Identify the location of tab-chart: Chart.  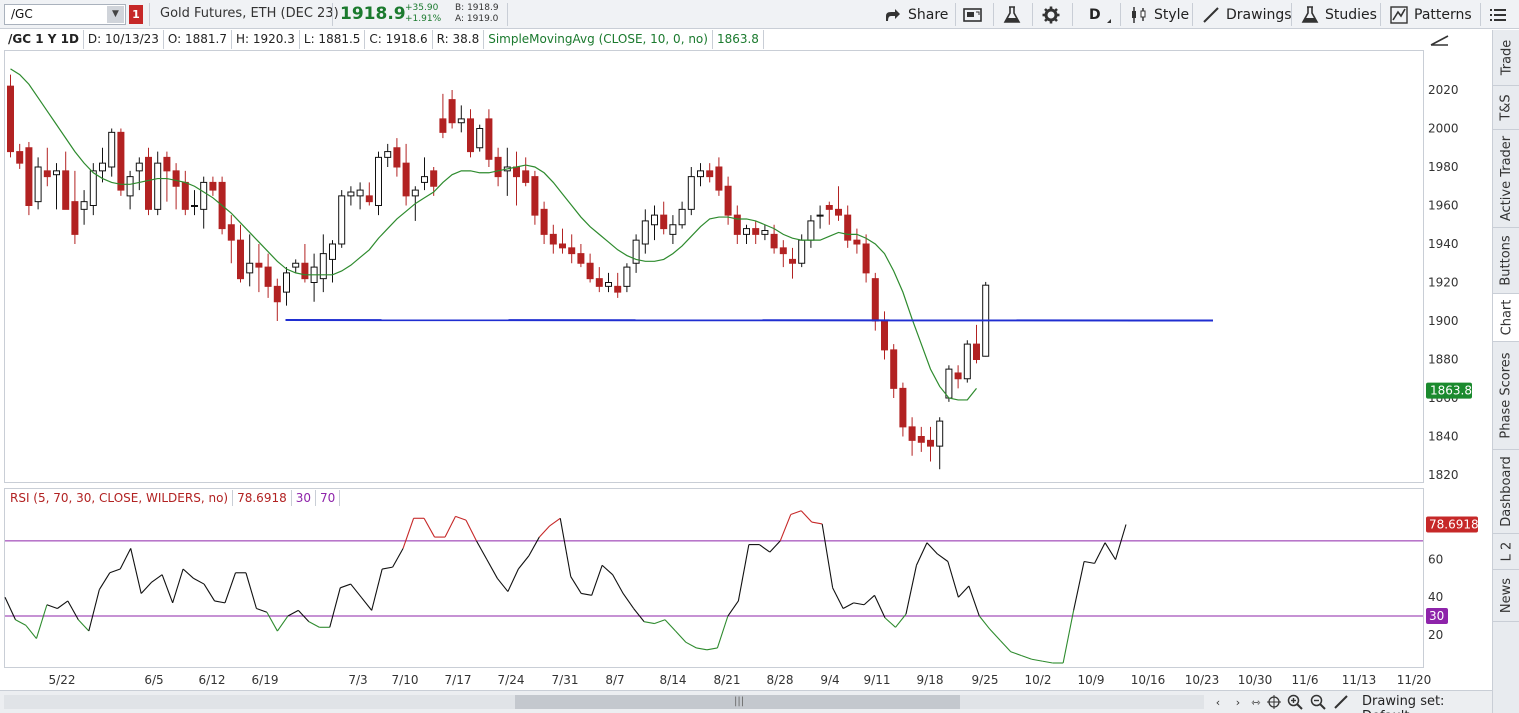
(1506, 318).